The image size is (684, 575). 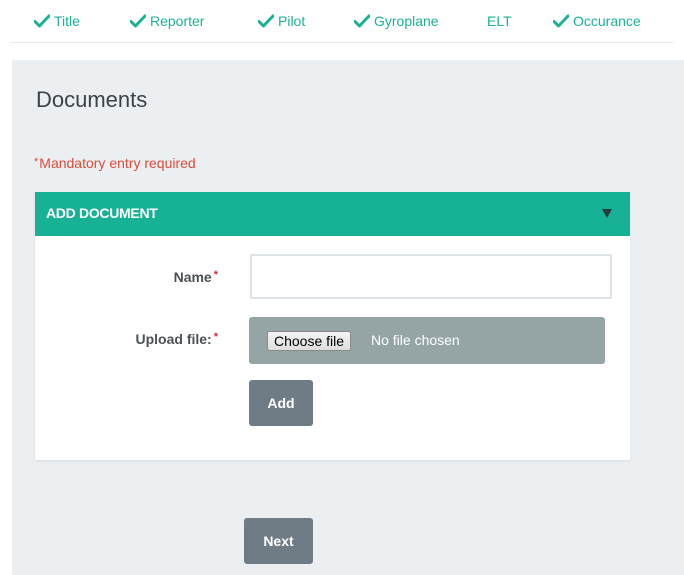 What do you see at coordinates (292, 21) in the screenshot?
I see `step-label: Pilot` at bounding box center [292, 21].